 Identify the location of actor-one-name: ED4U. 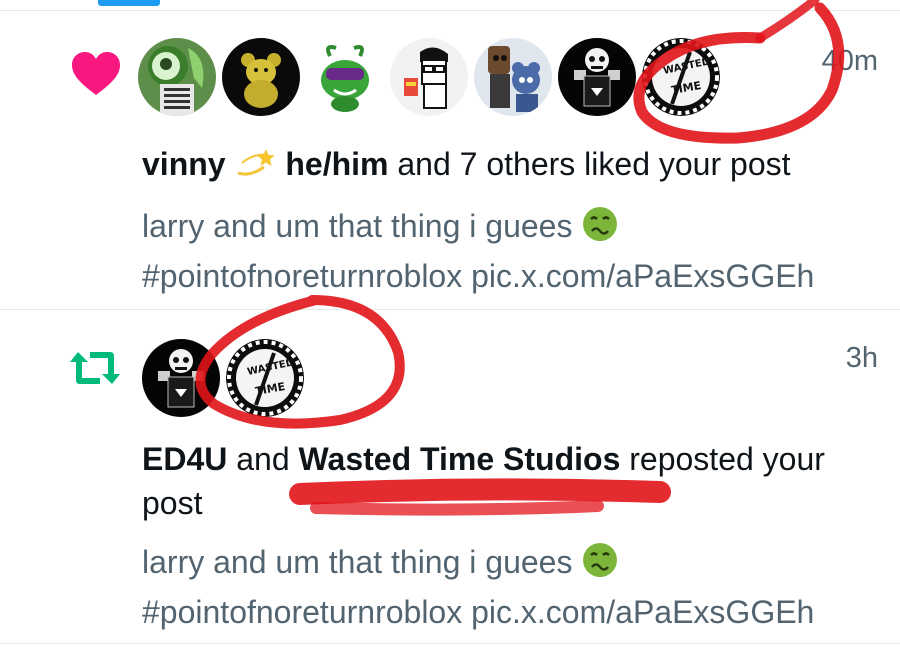
(184, 459).